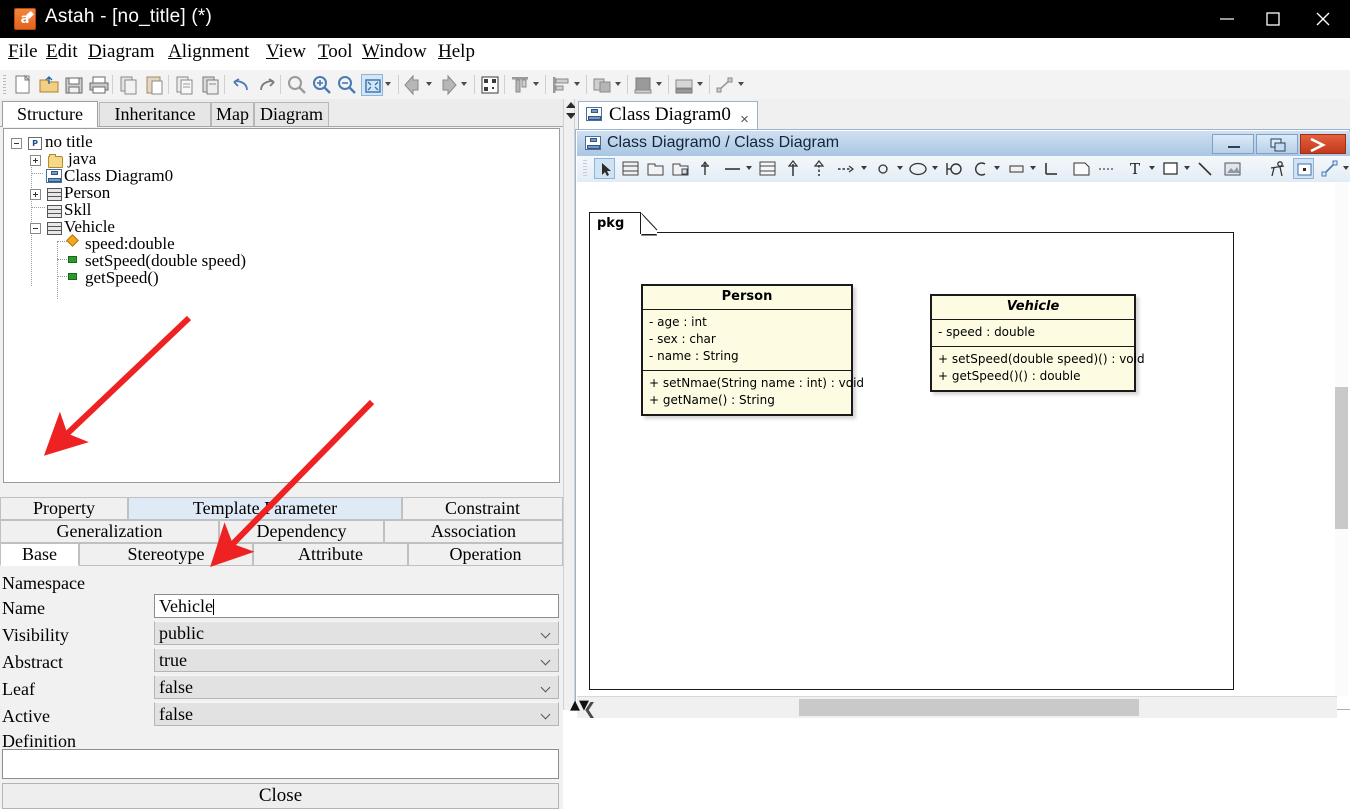 The width and height of the screenshot is (1350, 809). Describe the element at coordinates (1106, 168) in the screenshot. I see `note-anchor-icon` at that location.